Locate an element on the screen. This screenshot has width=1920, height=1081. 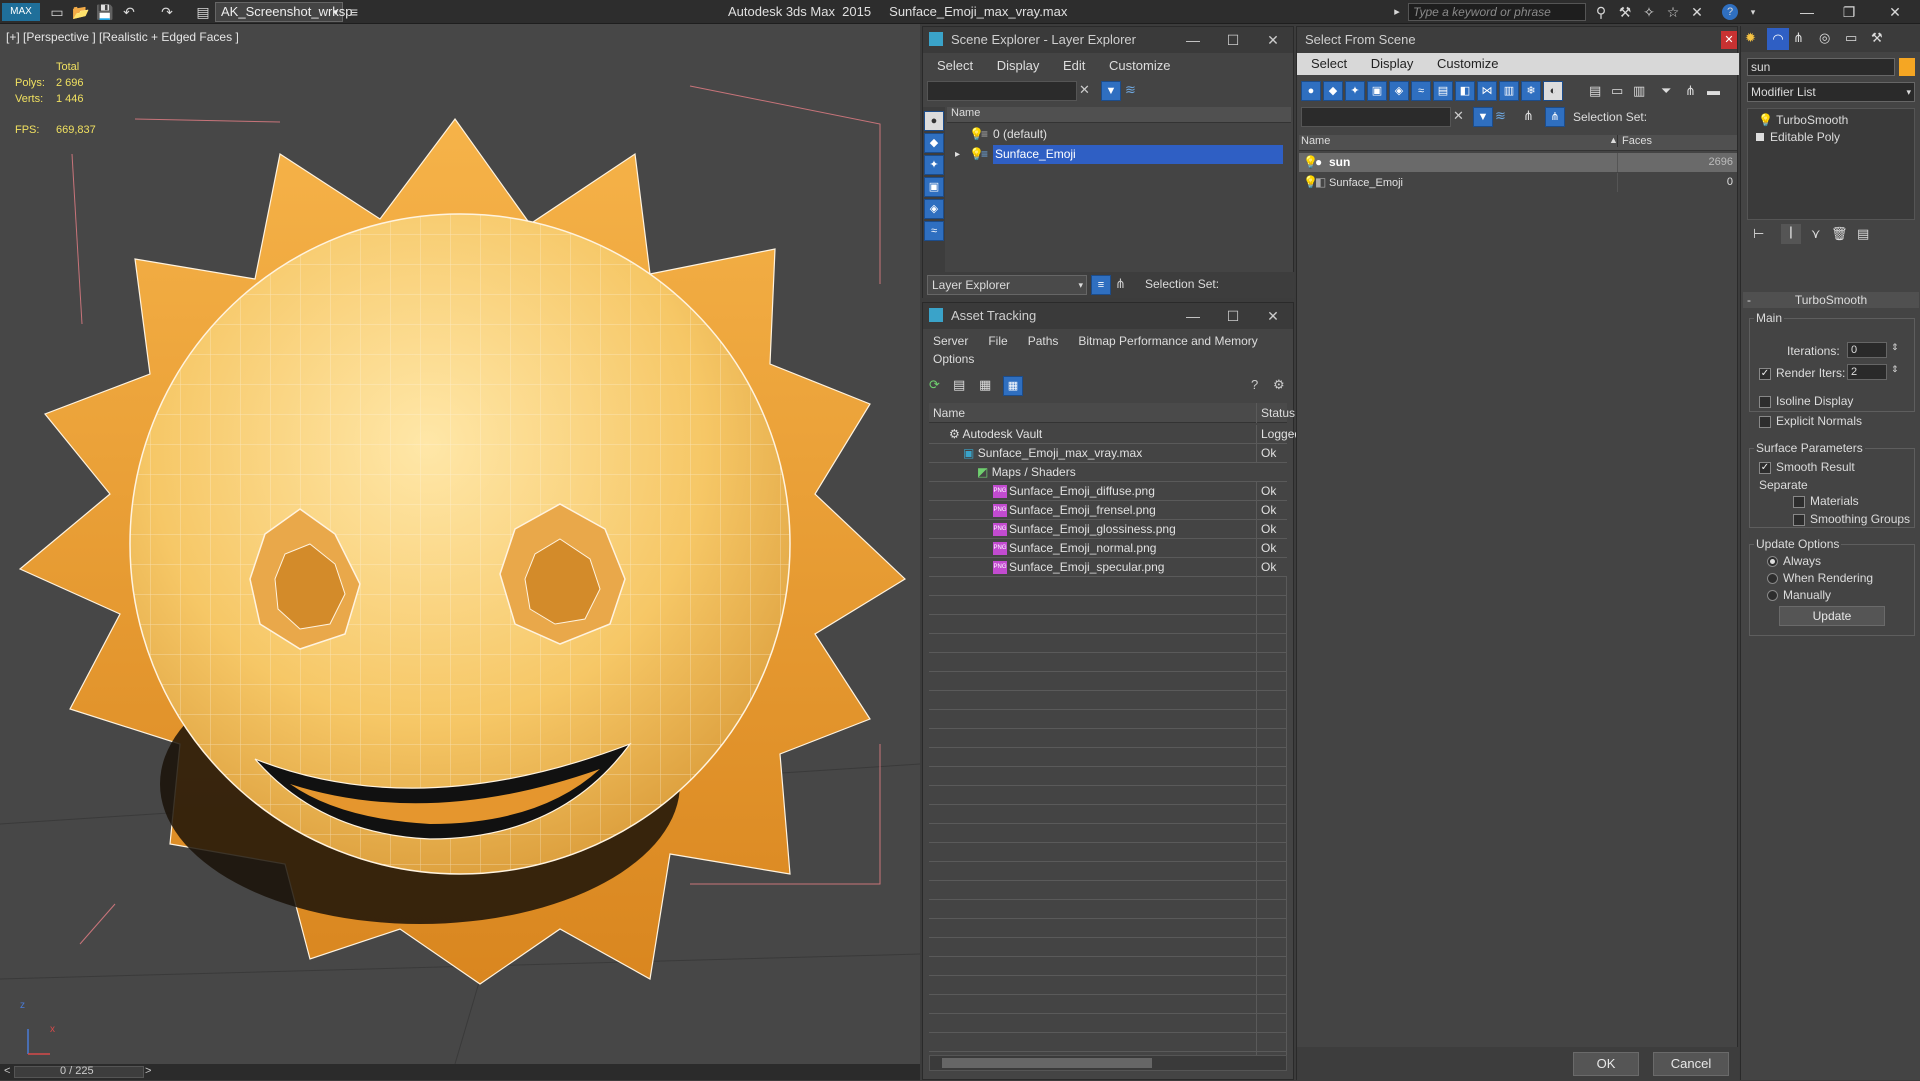
display-lights-icon: ✦ is located at coordinates (934, 165).